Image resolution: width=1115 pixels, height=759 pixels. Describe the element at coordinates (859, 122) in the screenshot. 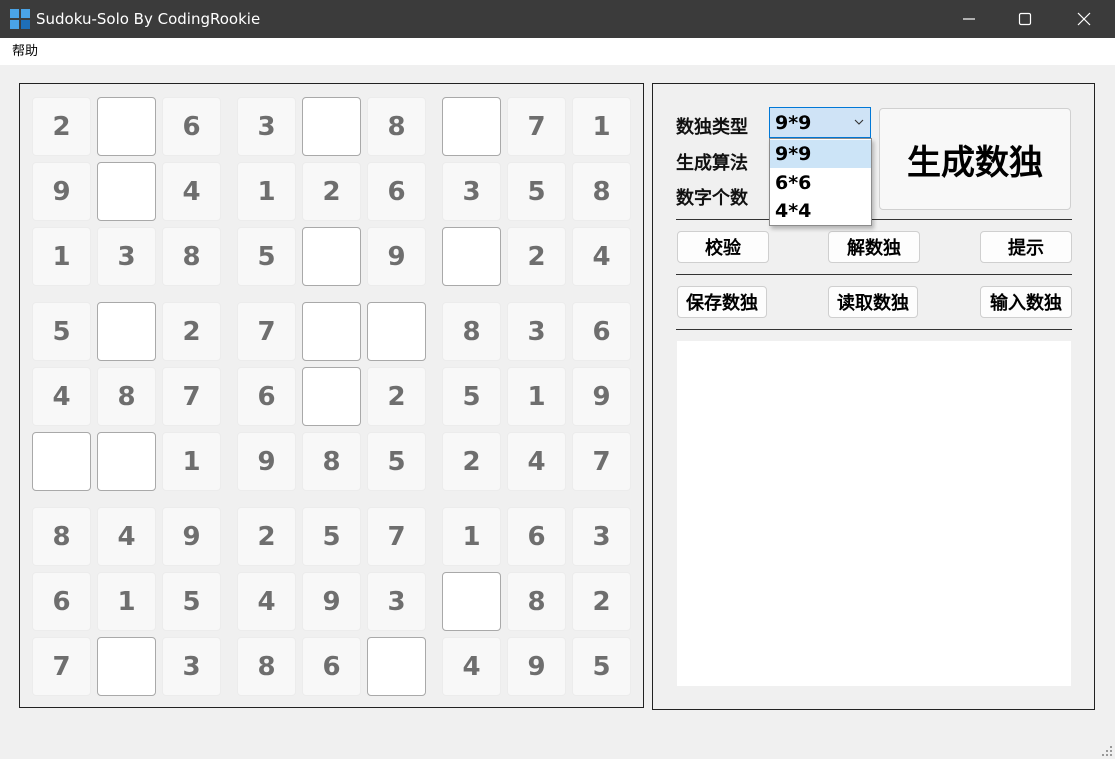

I see `chevron-down-icon` at that location.